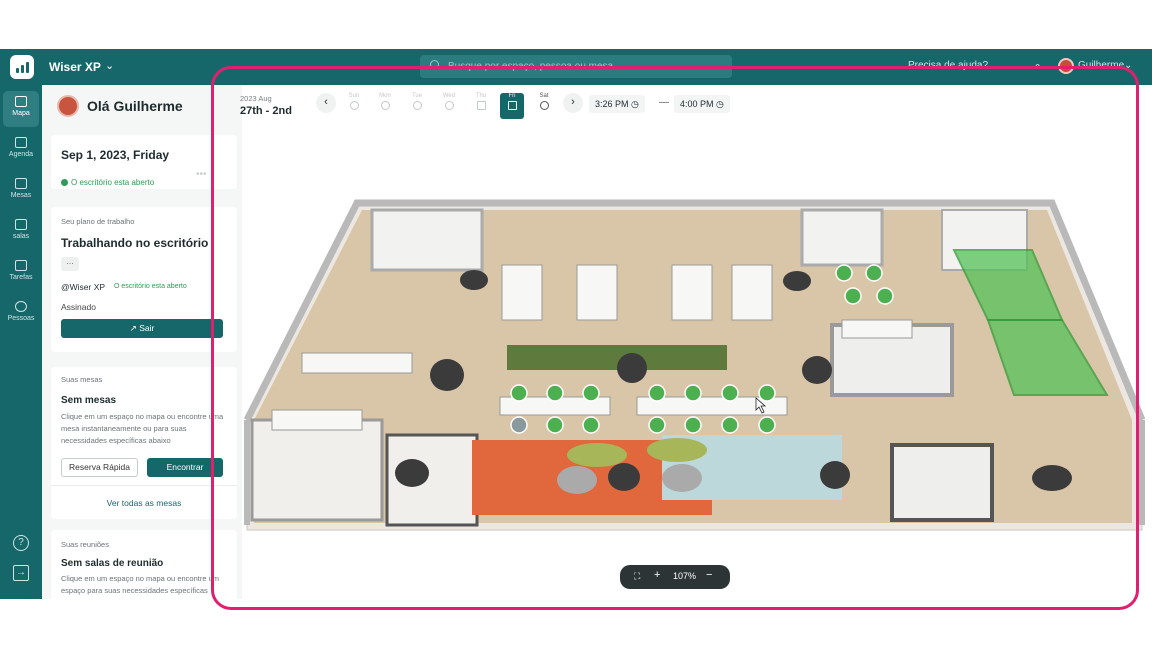 The height and width of the screenshot is (648, 1152). Describe the element at coordinates (637, 576) in the screenshot. I see `fullscreen-icon: ⛶` at that location.